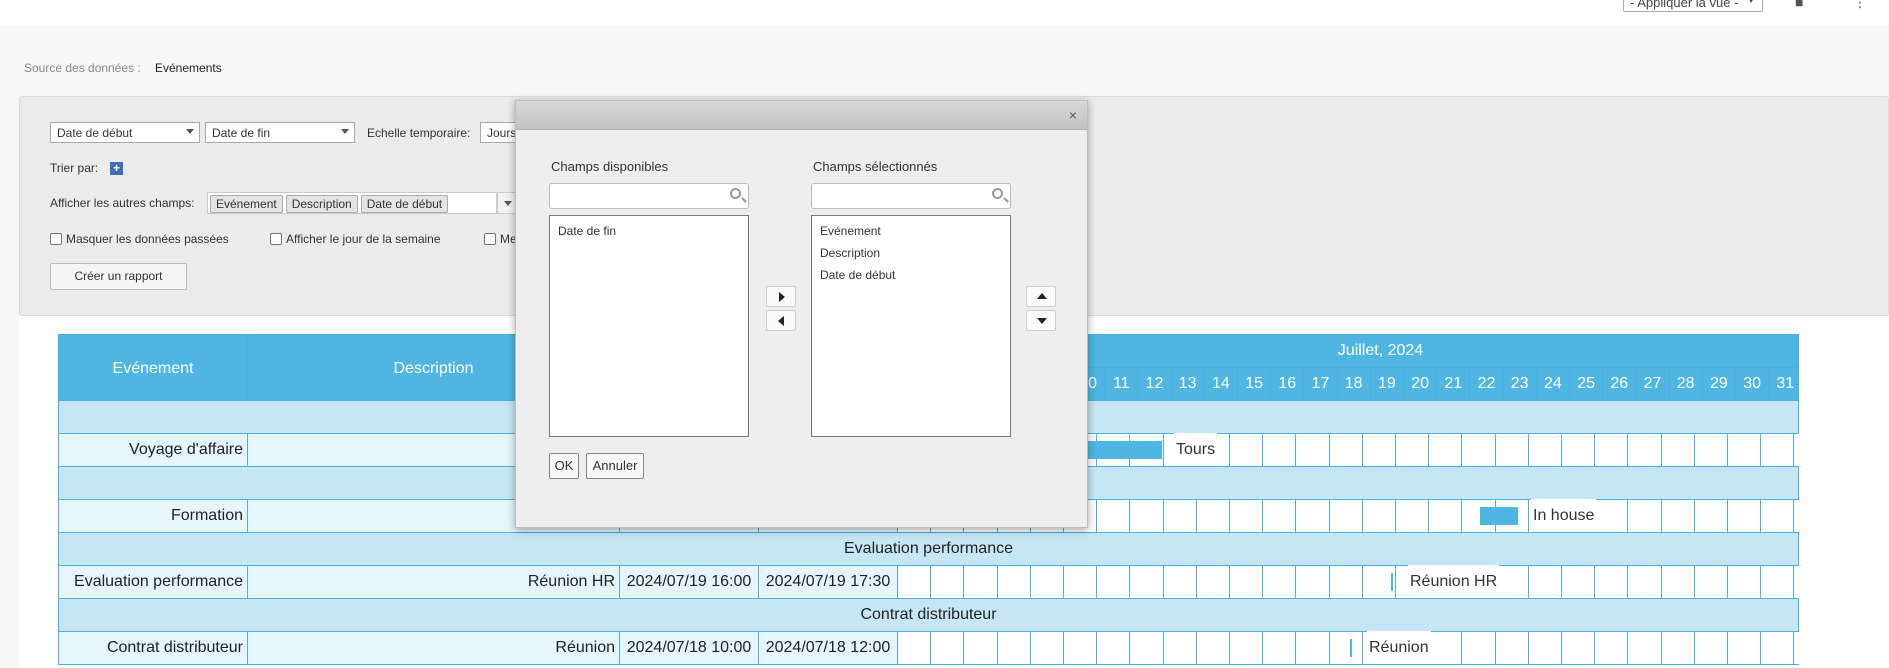  Describe the element at coordinates (735, 193) in the screenshot. I see `search-icon` at that location.